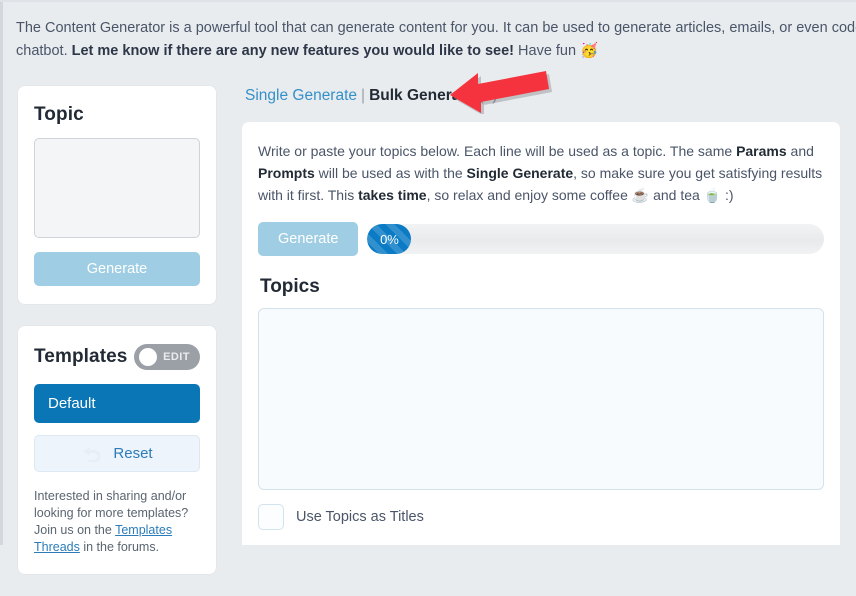 This screenshot has height=596, width=856. What do you see at coordinates (148, 357) in the screenshot?
I see `toggle-knob-icon` at bounding box center [148, 357].